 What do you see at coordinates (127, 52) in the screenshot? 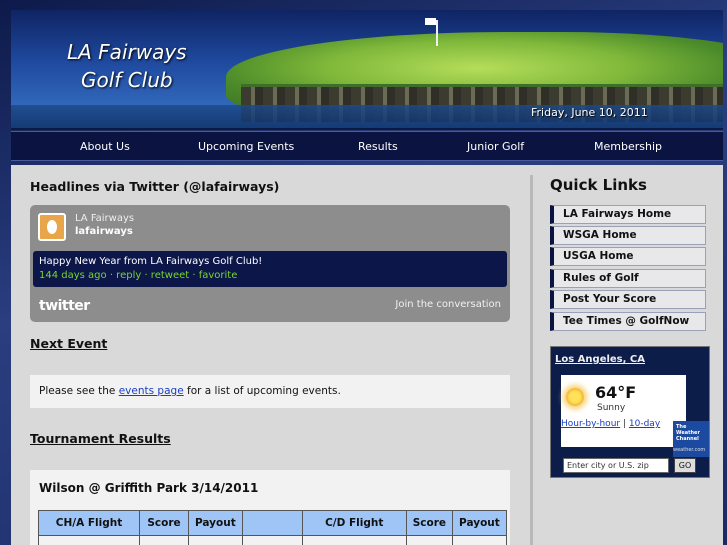
I see `site-logo-line1: LA Fairways` at bounding box center [127, 52].